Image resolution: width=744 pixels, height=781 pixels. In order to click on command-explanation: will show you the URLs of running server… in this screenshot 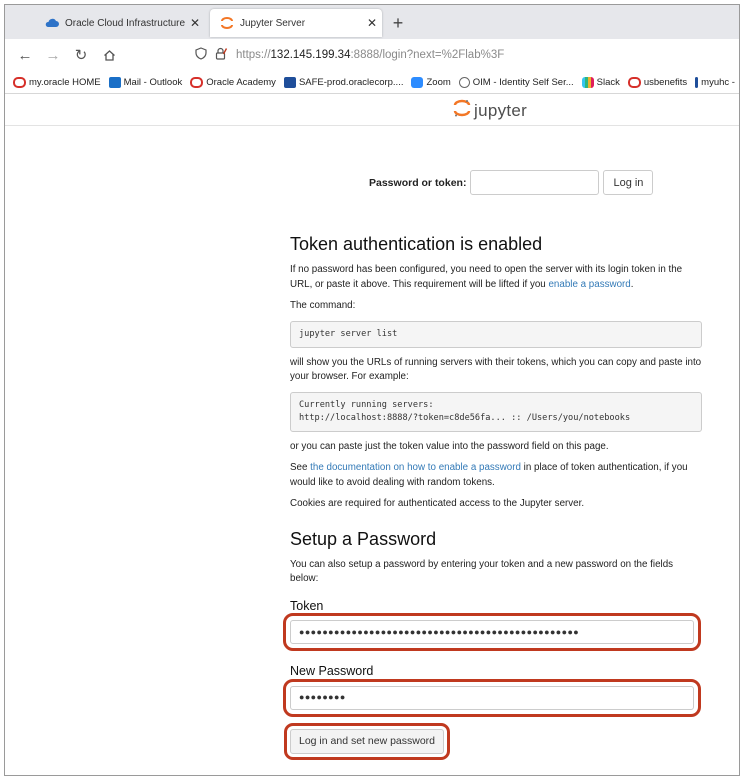, I will do `click(496, 369)`.